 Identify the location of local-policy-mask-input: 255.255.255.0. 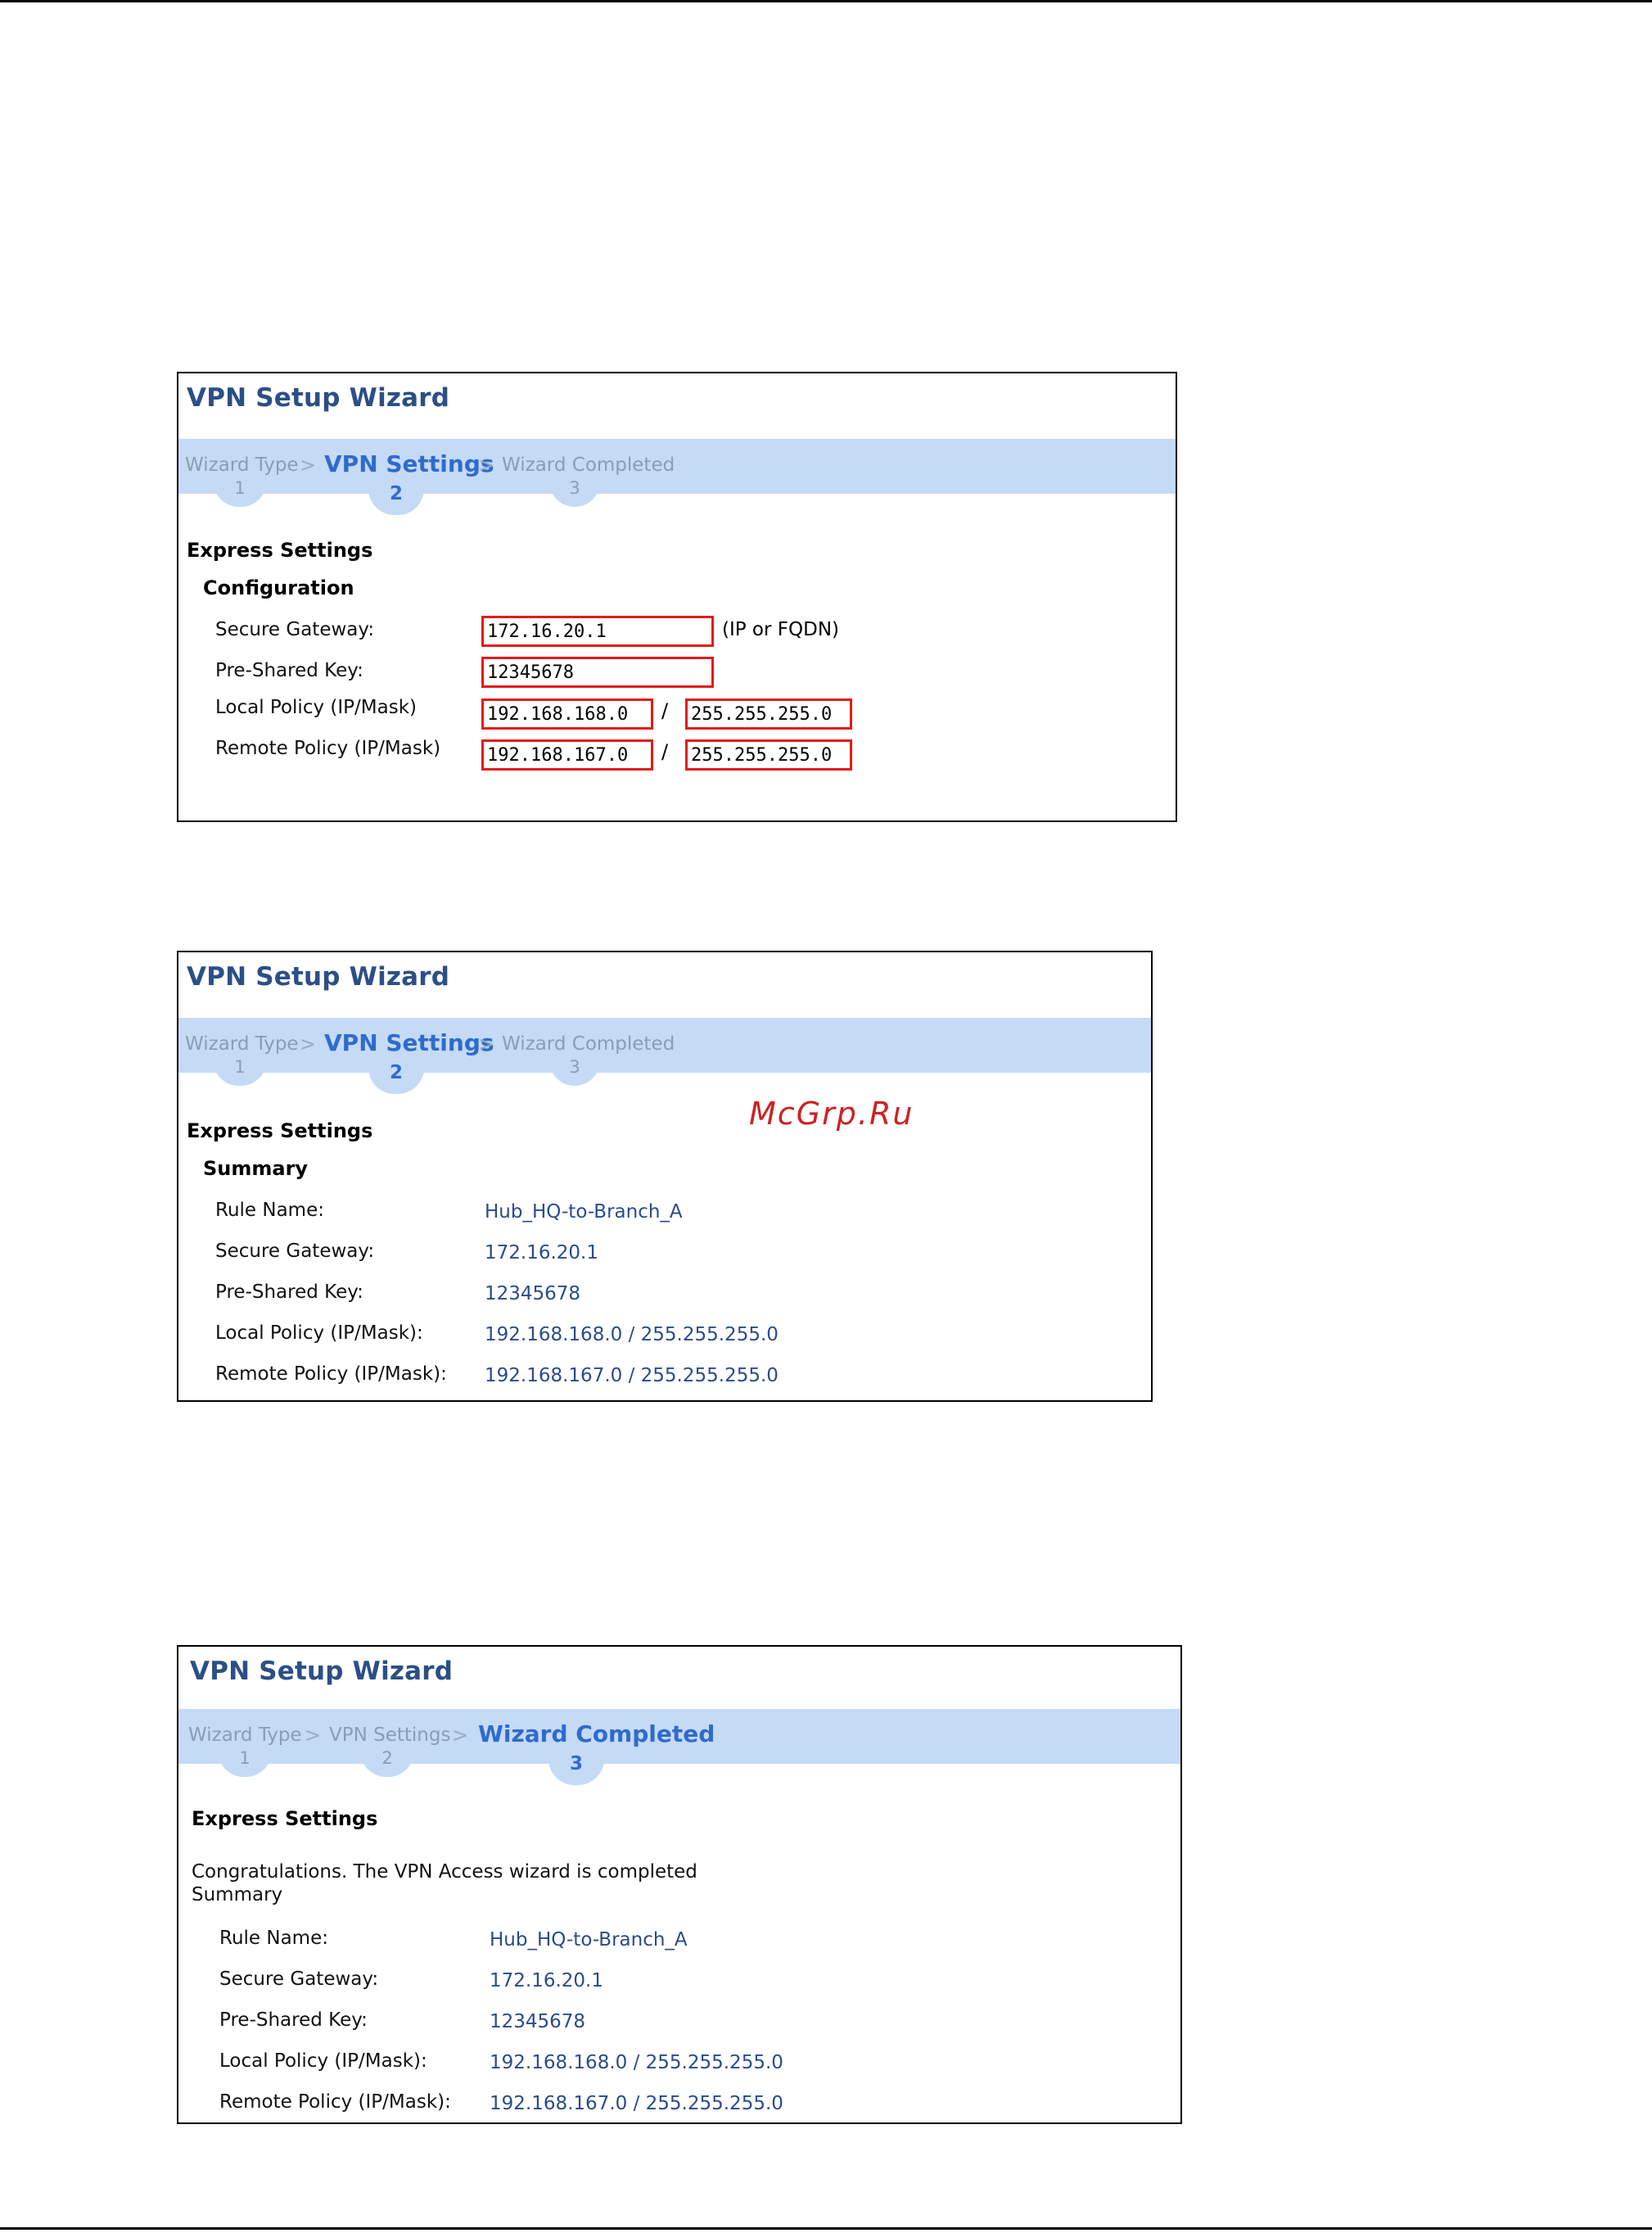
(768, 714).